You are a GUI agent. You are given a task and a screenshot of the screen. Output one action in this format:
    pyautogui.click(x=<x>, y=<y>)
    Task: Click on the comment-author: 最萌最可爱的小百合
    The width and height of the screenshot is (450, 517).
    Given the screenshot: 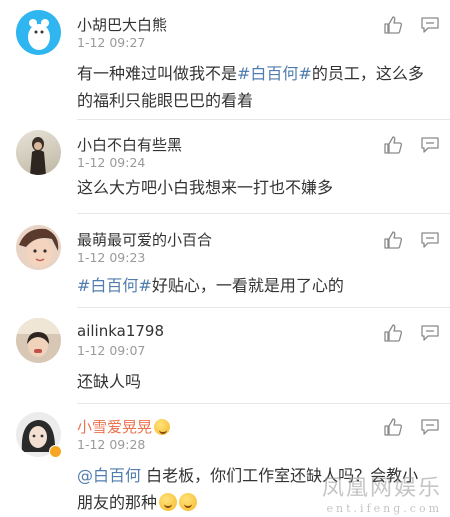 What is the action you would take?
    pyautogui.click(x=144, y=239)
    